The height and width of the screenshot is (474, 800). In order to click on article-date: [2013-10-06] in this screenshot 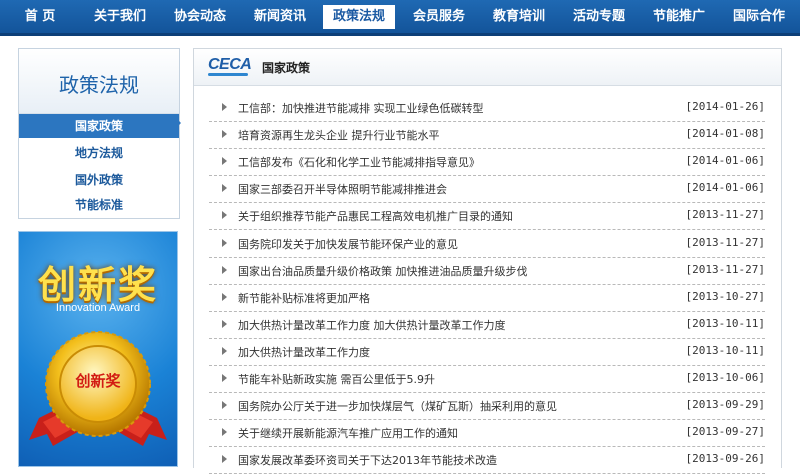, I will do `click(725, 377)`.